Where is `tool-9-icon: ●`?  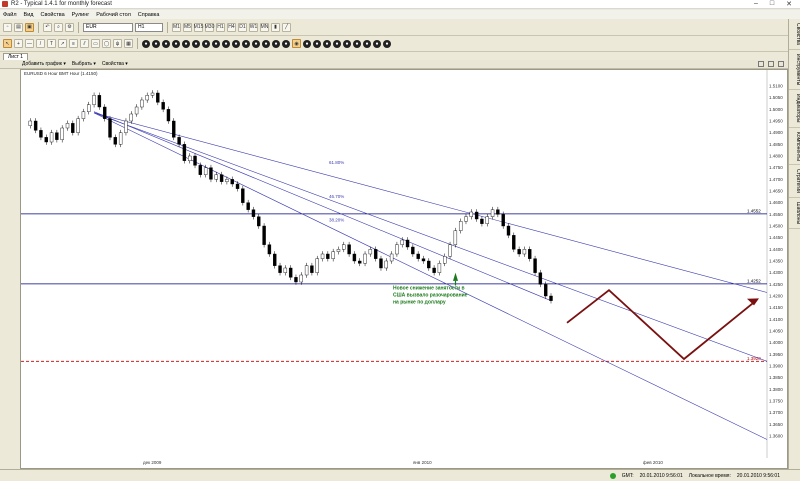
tool-9-icon: ● is located at coordinates (226, 43).